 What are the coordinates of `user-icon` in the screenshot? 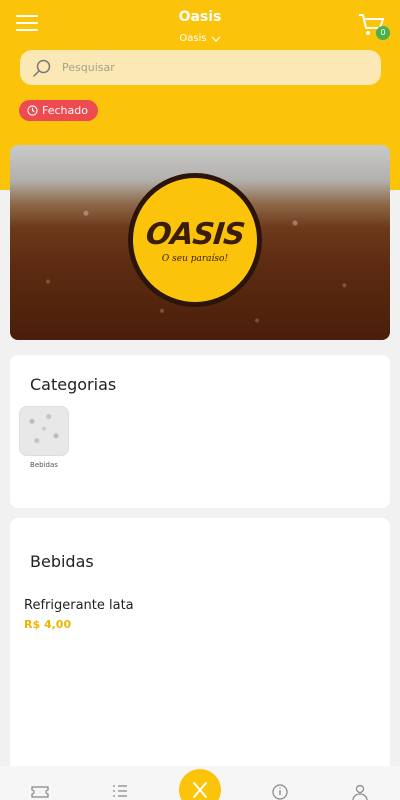 It's located at (360, 792).